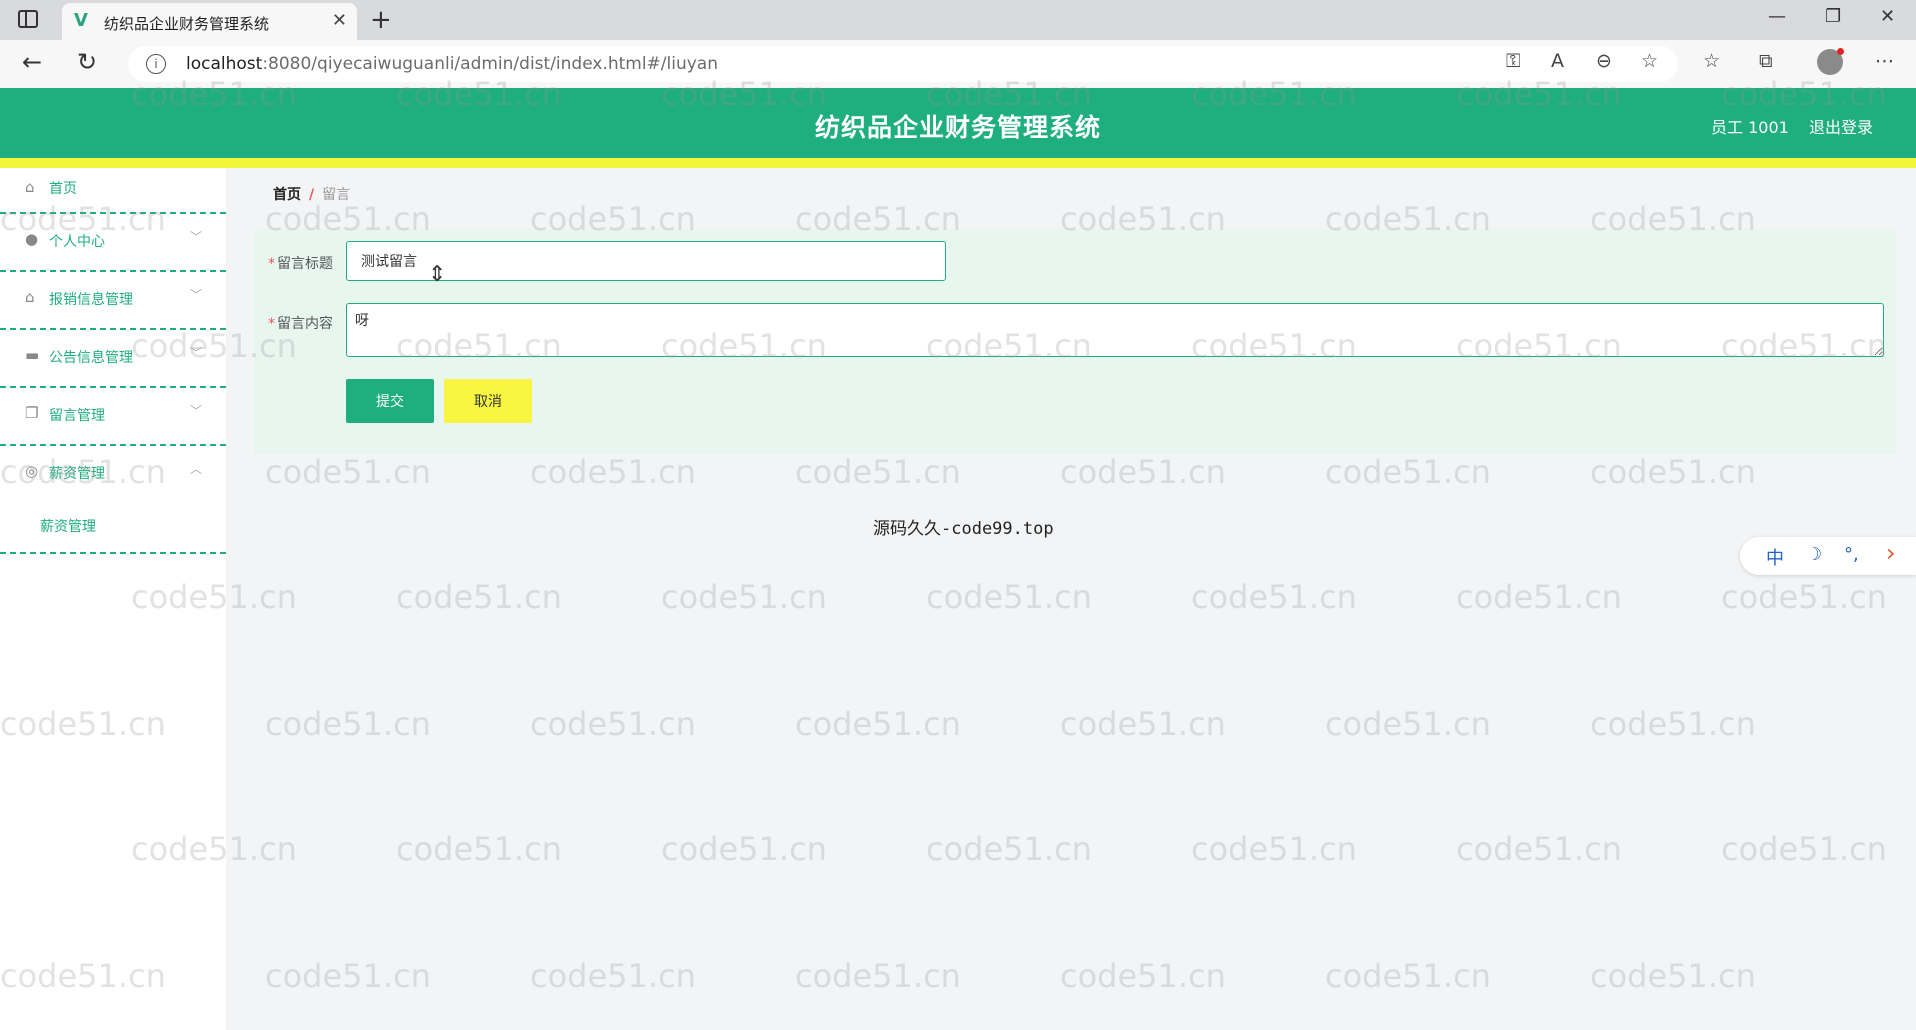 This screenshot has height=1030, width=1916. I want to click on text-cursor-icon: ⇕, so click(437, 274).